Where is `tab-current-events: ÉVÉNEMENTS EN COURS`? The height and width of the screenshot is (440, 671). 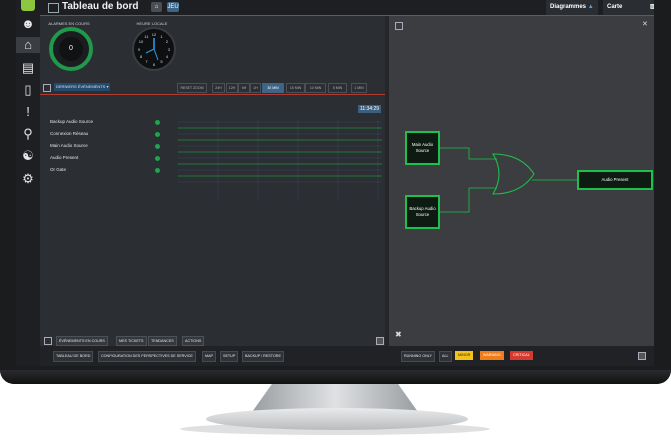
tab-current-events: ÉVÉNEMENTS EN COURS is located at coordinates (82, 341).